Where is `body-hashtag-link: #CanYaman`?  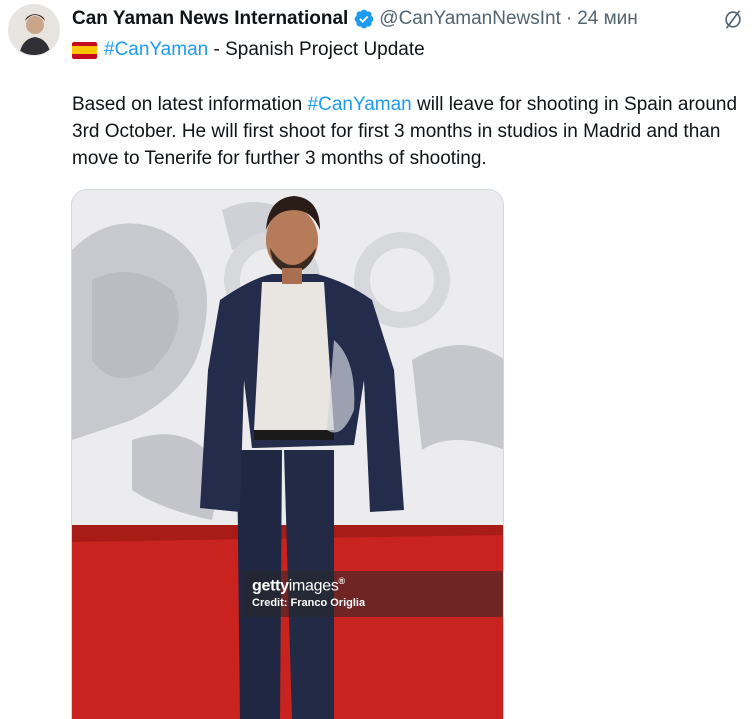
body-hashtag-link: #CanYaman is located at coordinates (360, 104).